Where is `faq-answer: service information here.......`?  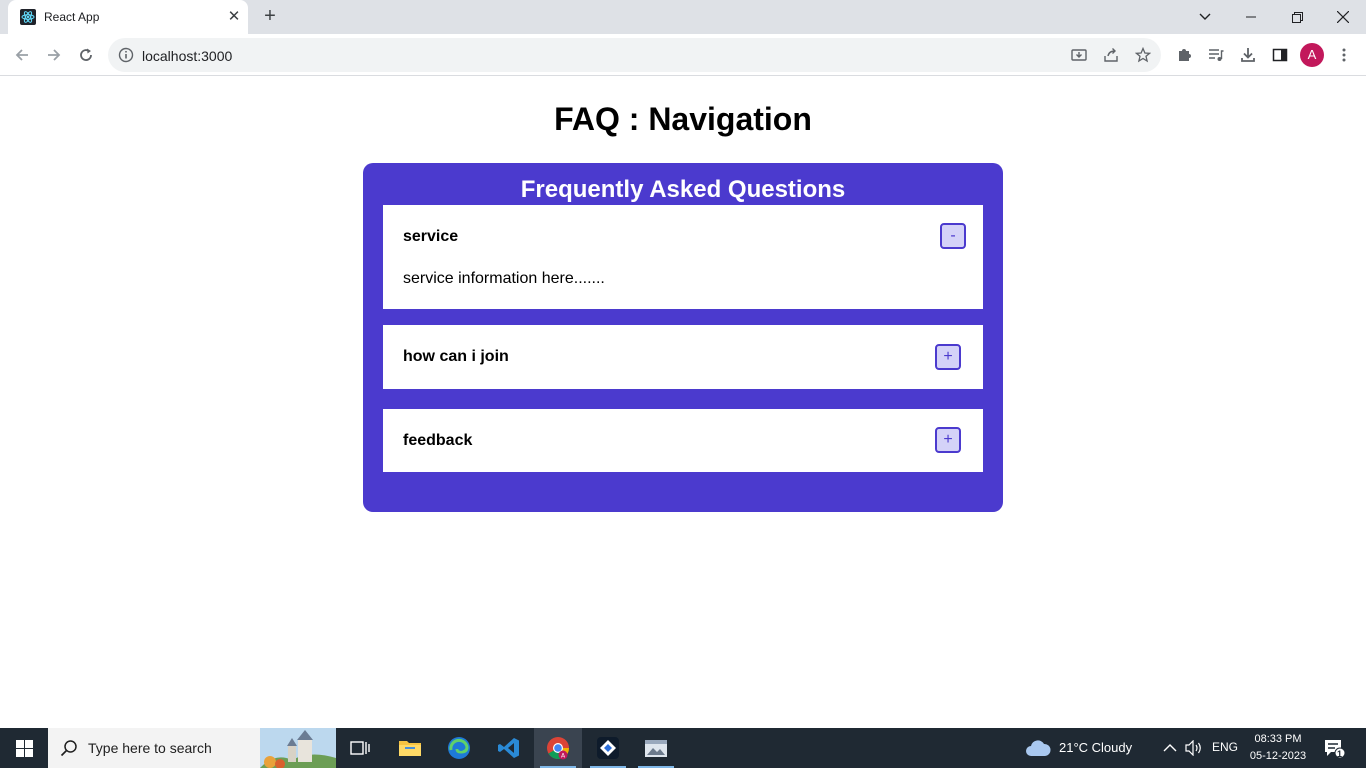
faq-answer: service information here....... is located at coordinates (504, 278).